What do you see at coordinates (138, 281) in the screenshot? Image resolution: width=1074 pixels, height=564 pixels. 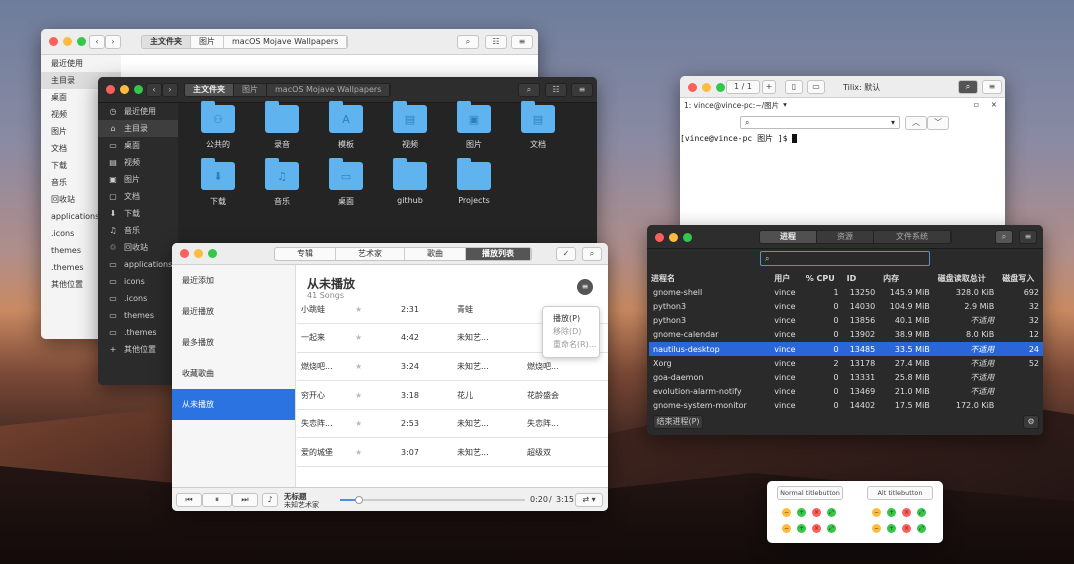 I see `sidebar-item: ▭ icons` at bounding box center [138, 281].